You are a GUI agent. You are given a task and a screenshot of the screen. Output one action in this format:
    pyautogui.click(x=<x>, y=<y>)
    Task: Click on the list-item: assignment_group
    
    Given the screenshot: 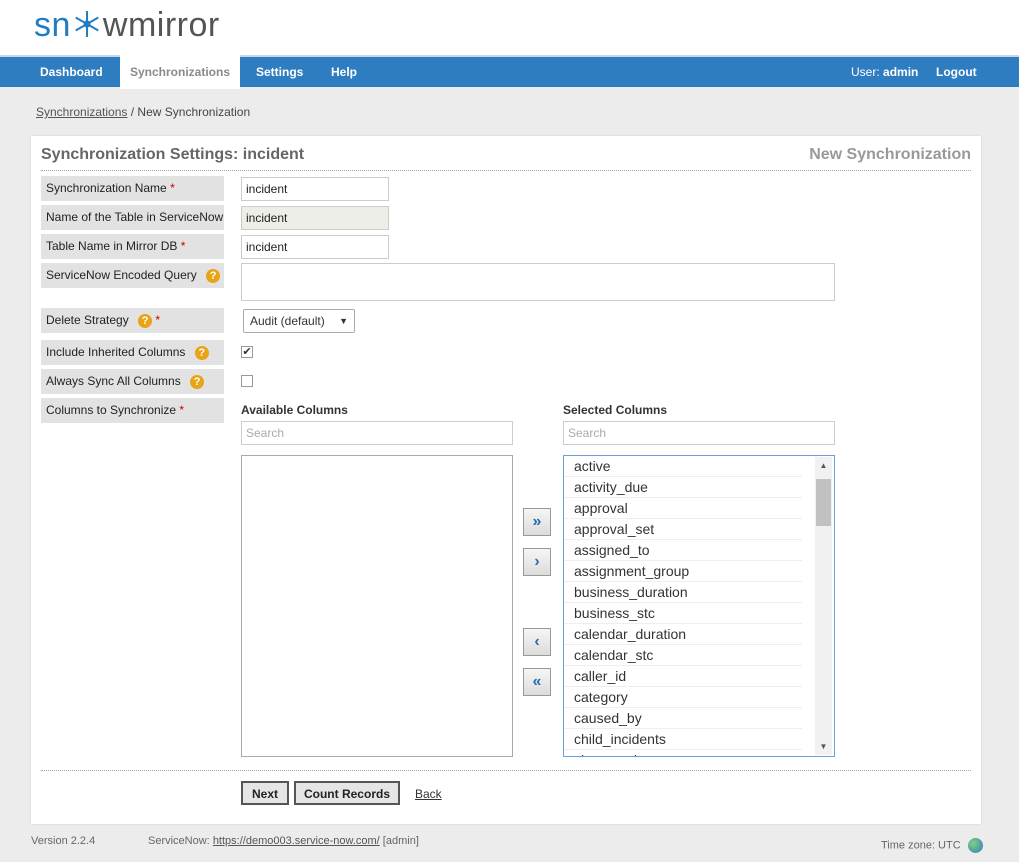 What is the action you would take?
    pyautogui.click(x=683, y=571)
    